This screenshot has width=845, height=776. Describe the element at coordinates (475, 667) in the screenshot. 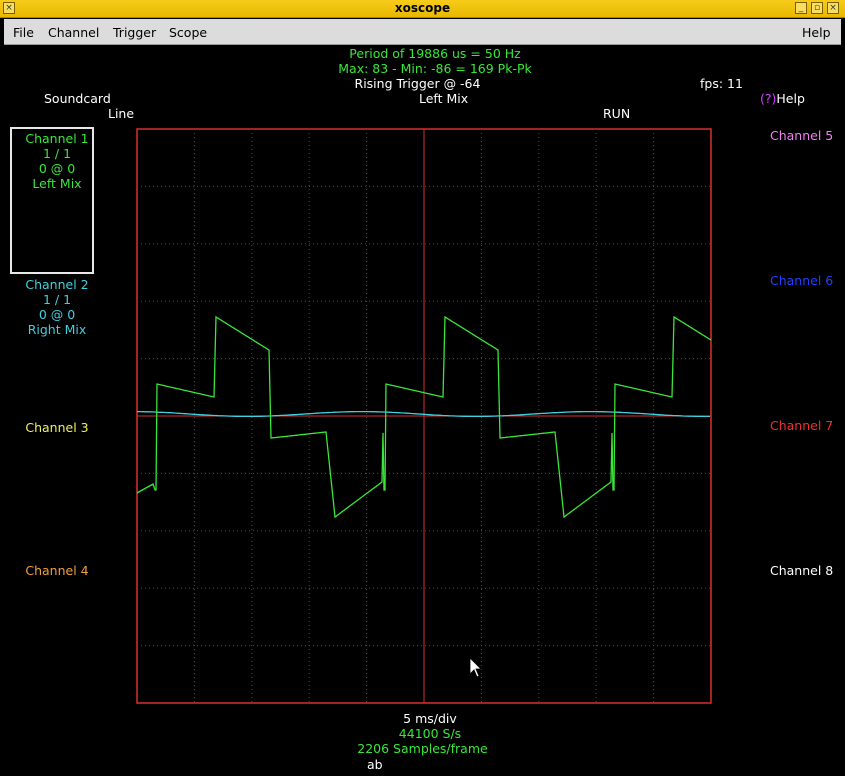

I see `mouse-cursor-icon` at that location.